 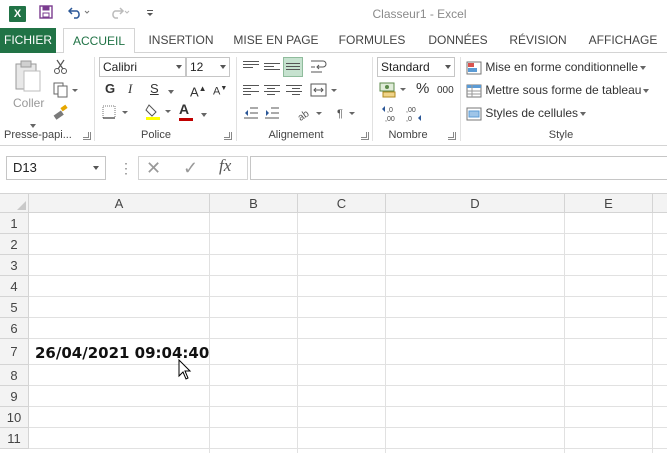 What do you see at coordinates (29, 103) in the screenshot?
I see `paste-label: Coller` at bounding box center [29, 103].